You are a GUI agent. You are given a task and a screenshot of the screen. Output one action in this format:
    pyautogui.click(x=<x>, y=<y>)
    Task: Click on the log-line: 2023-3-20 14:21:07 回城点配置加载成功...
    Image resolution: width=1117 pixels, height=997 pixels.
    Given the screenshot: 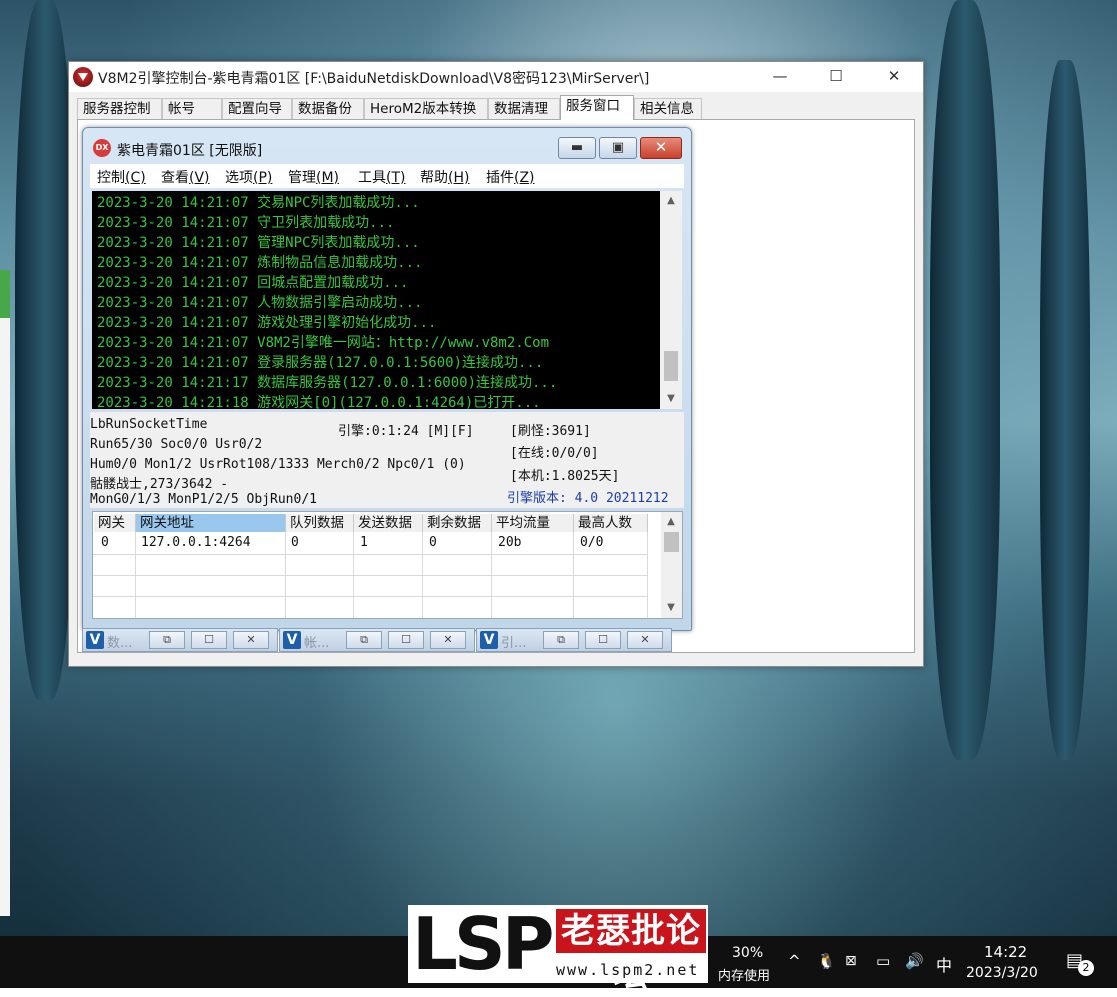 What is the action you would take?
    pyautogui.click(x=253, y=283)
    